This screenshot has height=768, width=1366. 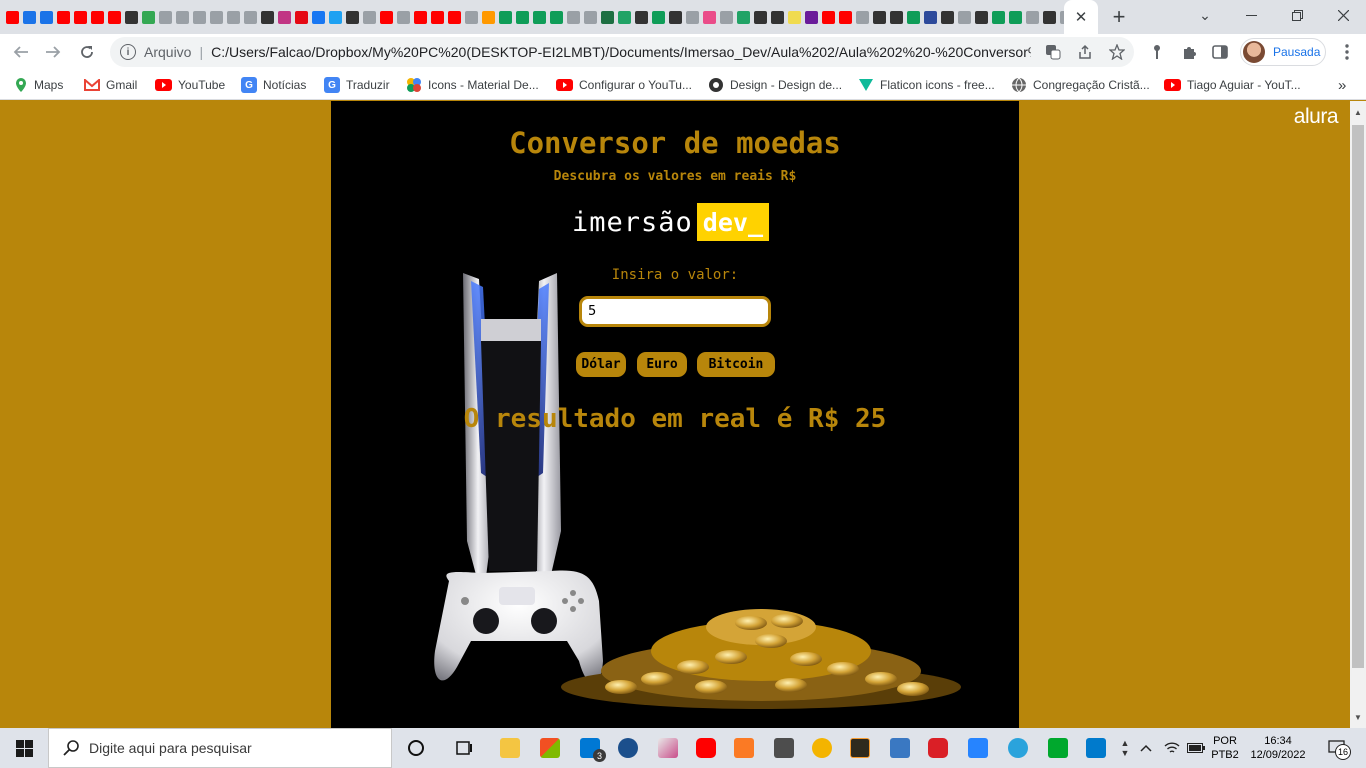 What do you see at coordinates (1125, 748) in the screenshot?
I see `taskbar-scroll: ▲ ▼` at bounding box center [1125, 748].